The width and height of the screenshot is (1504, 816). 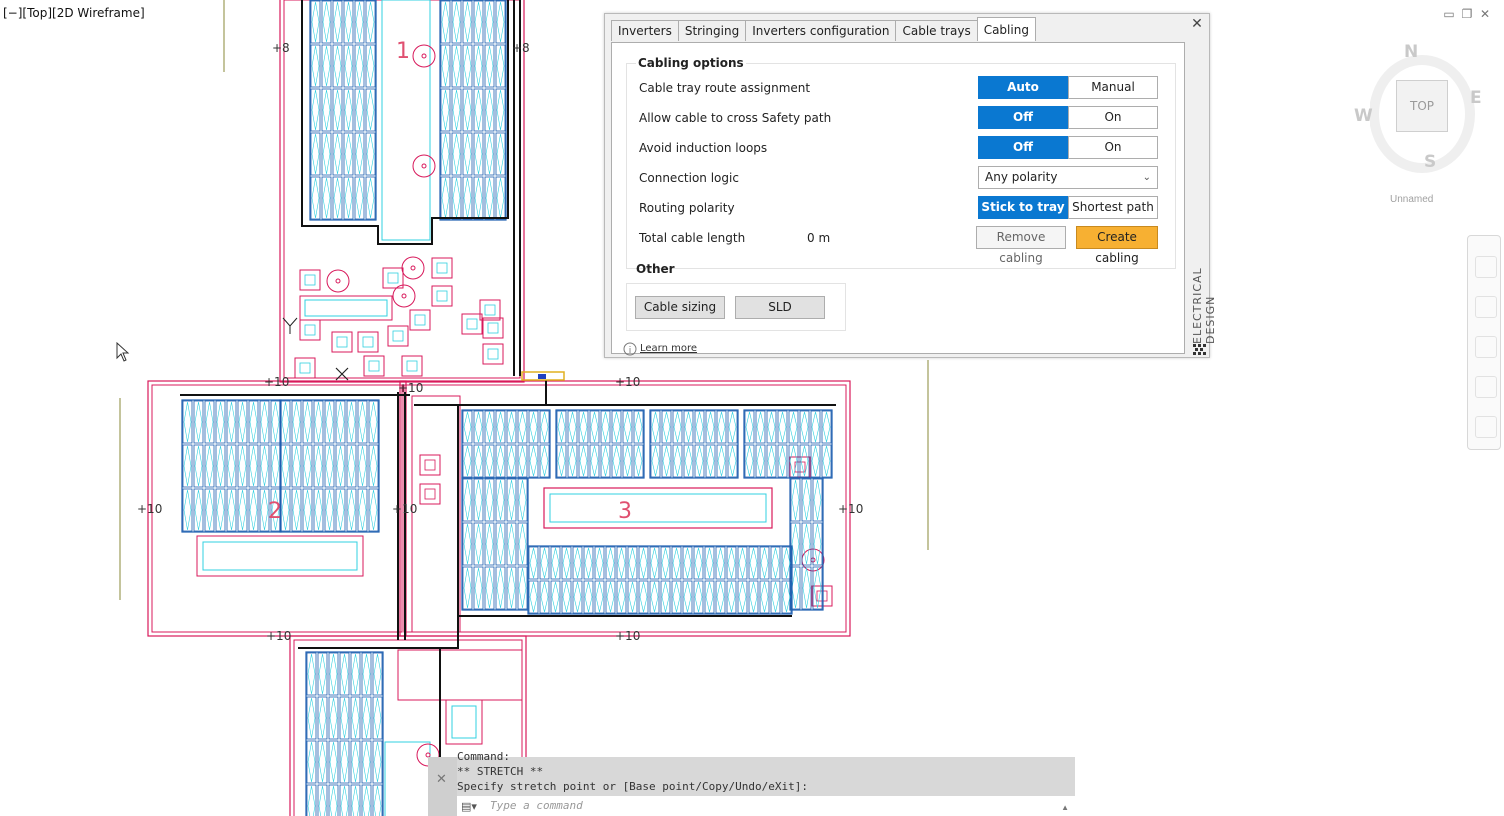 What do you see at coordinates (338, 281) in the screenshot?
I see `inverter-dot` at bounding box center [338, 281].